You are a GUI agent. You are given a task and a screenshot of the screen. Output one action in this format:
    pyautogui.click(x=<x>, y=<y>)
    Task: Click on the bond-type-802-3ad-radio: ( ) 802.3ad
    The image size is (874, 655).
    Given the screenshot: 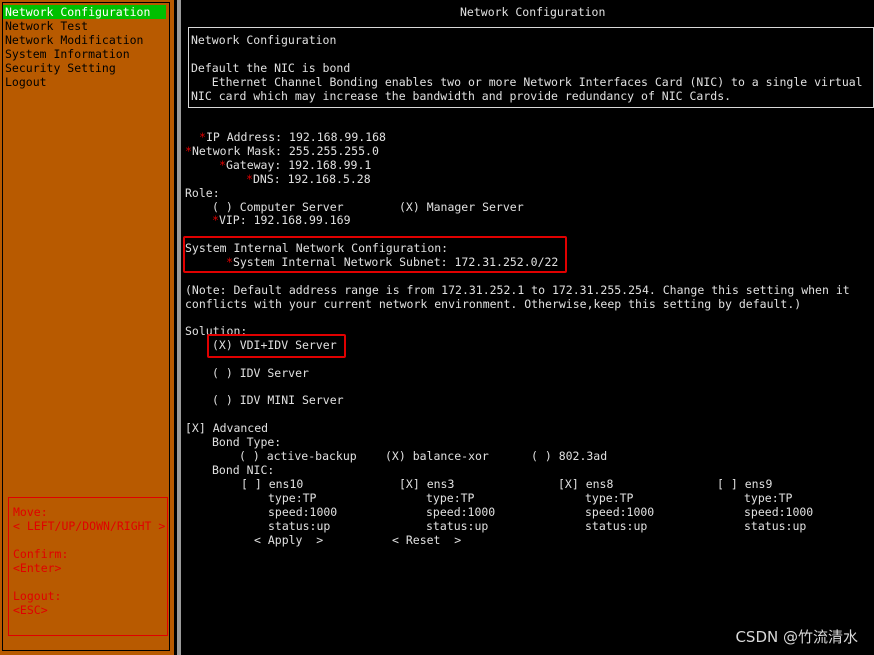 What is the action you would take?
    pyautogui.click(x=569, y=456)
    